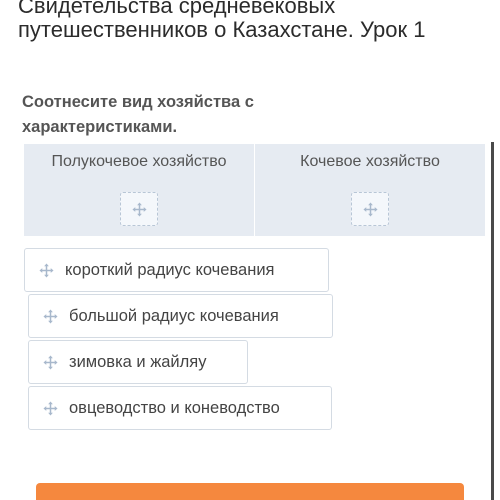 The image size is (500, 500). Describe the element at coordinates (370, 190) in the screenshot. I see `drop-column-nomadic: Кочевое хозяйство` at that location.